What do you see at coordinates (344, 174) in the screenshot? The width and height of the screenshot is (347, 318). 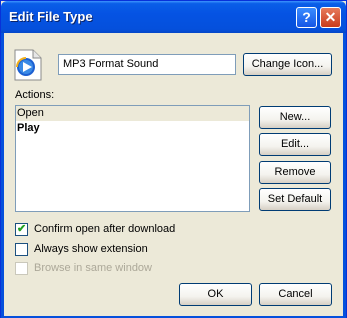 I see `window-border-right` at bounding box center [344, 174].